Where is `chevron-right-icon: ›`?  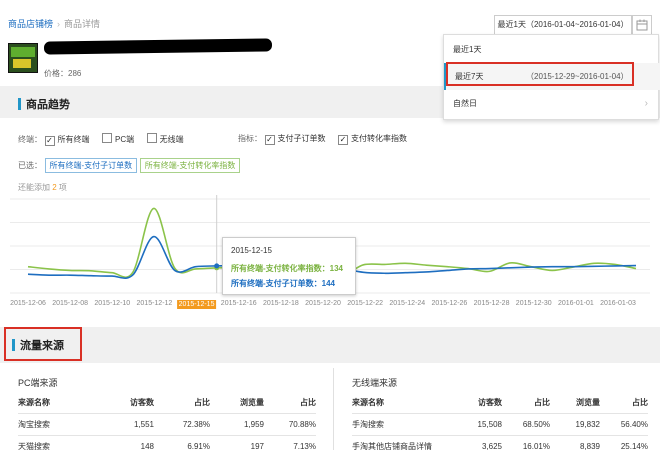 chevron-right-icon: › is located at coordinates (646, 103).